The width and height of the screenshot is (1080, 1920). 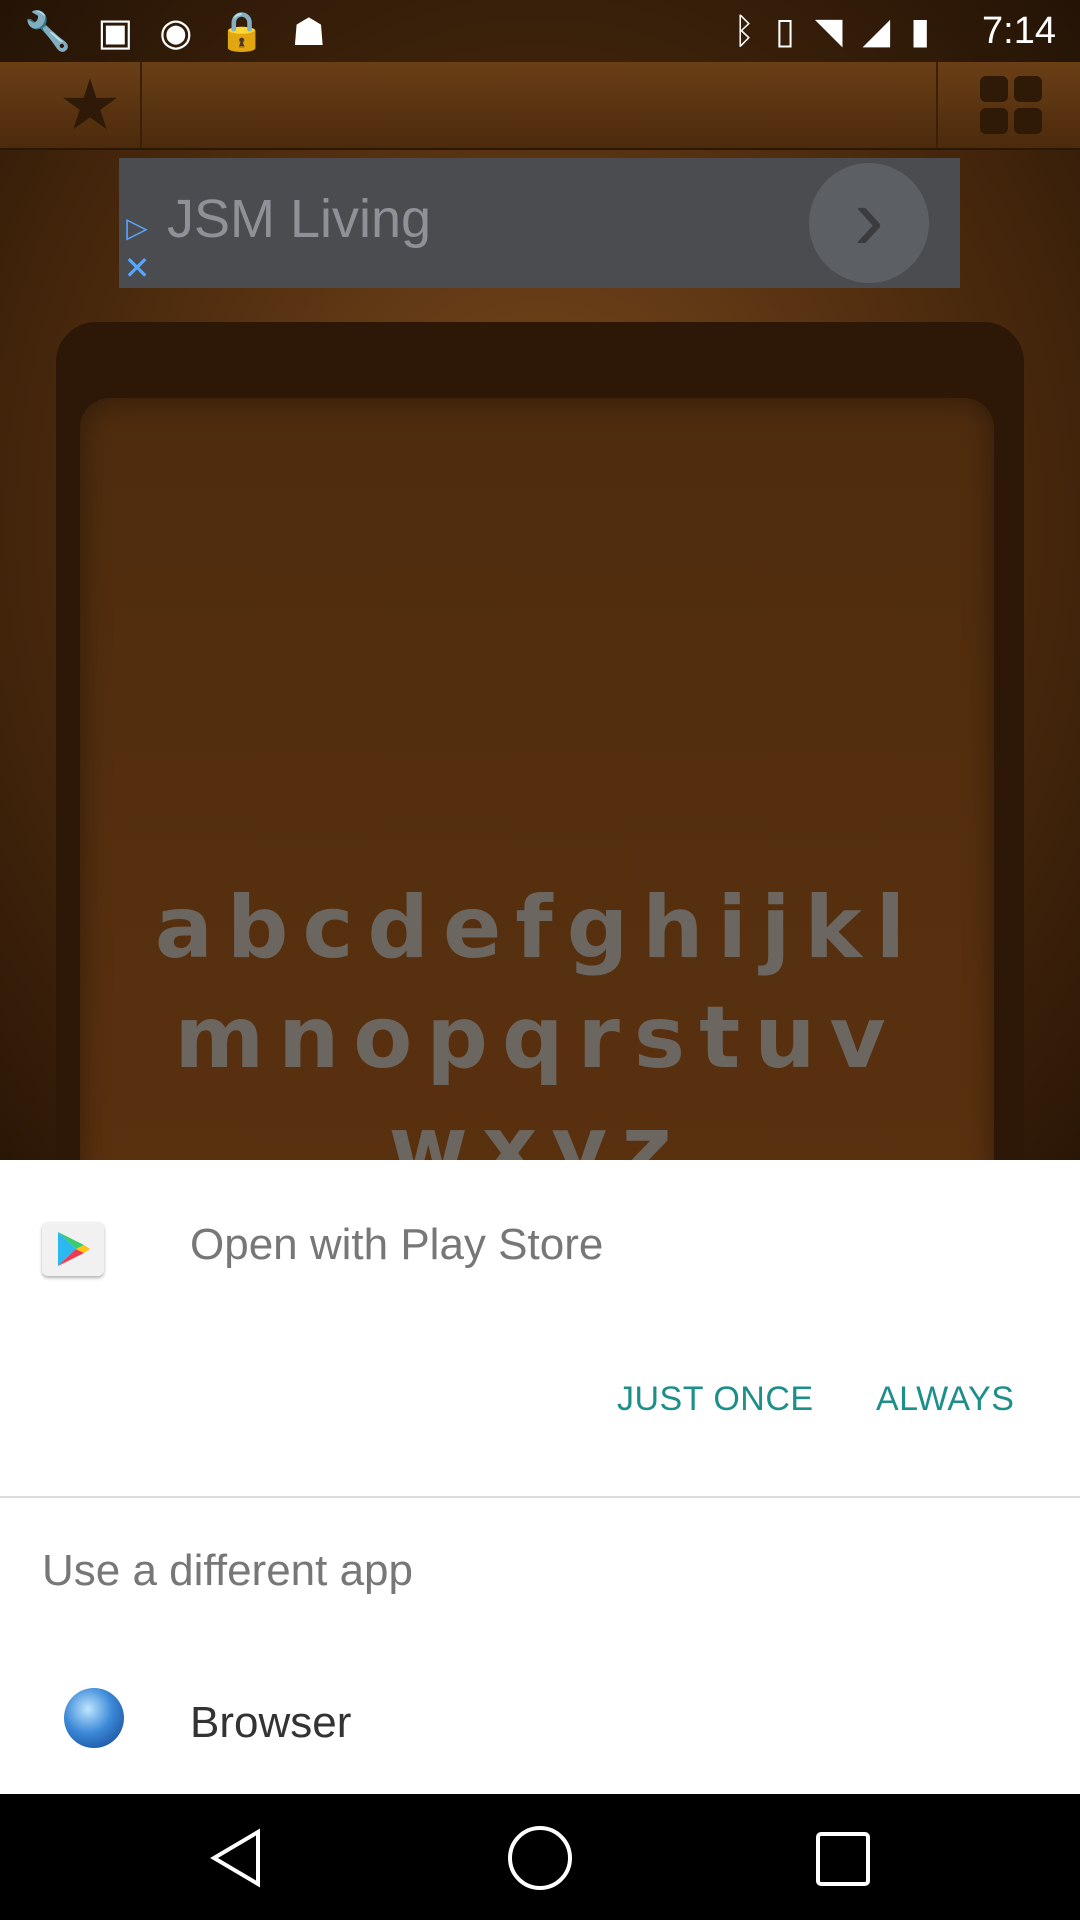 I want to click on wrench-icon: 🔧, so click(x=48, y=32).